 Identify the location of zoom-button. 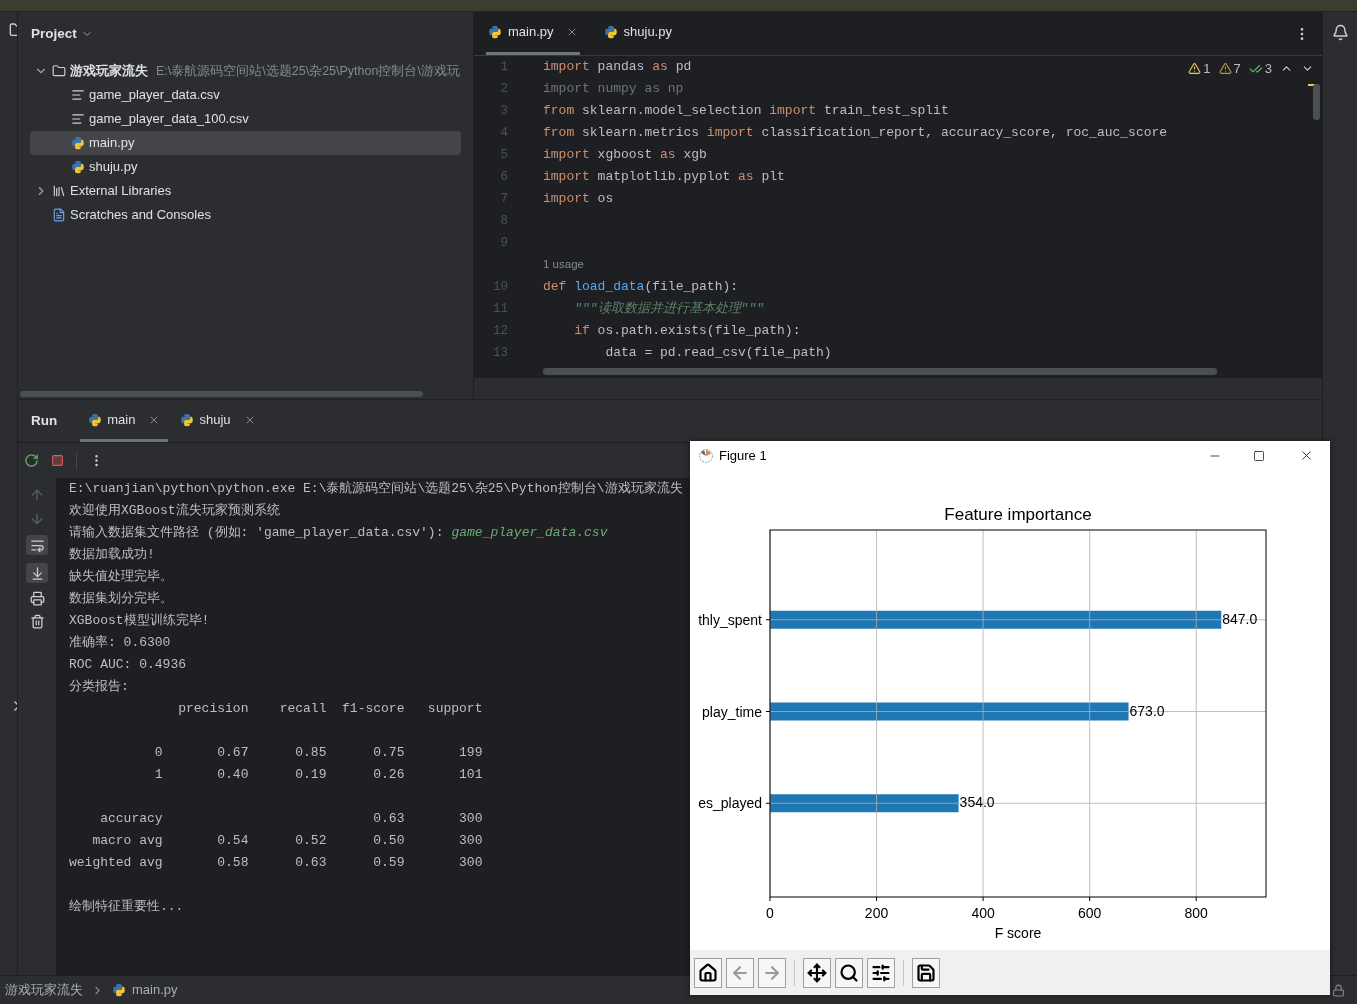
(849, 972).